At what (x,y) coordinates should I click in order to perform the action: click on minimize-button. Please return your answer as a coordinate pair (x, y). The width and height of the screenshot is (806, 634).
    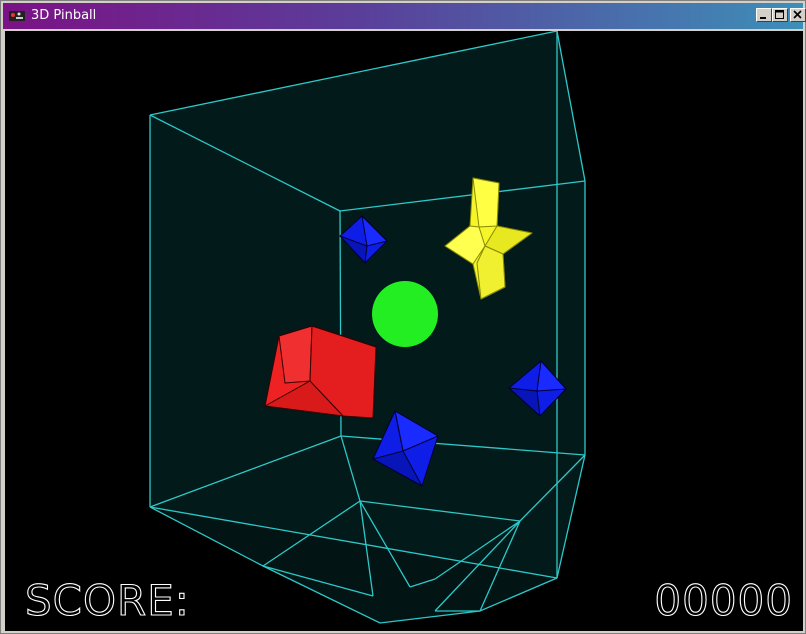
    Looking at the image, I should click on (764, 15).